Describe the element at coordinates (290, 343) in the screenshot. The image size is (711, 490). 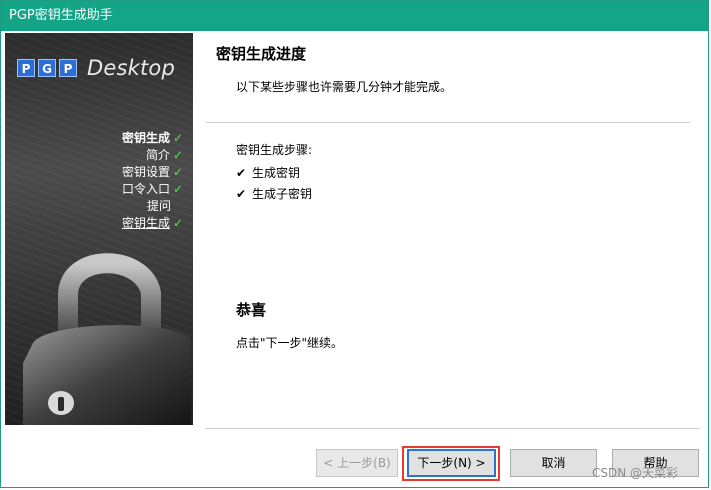
I see `continue-hint: 点击"下一步"继续。` at that location.